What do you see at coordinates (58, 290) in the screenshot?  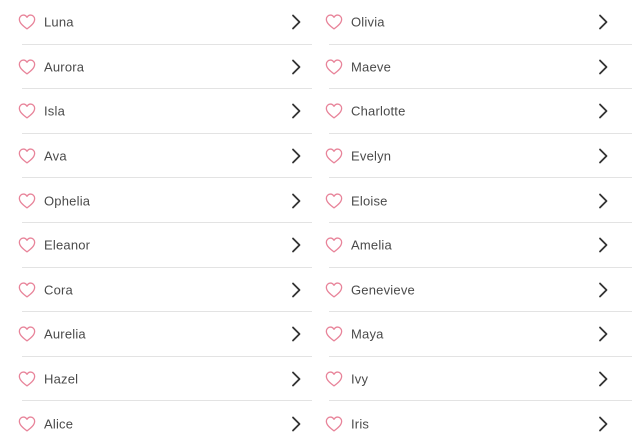 I see `name-label: Cora` at bounding box center [58, 290].